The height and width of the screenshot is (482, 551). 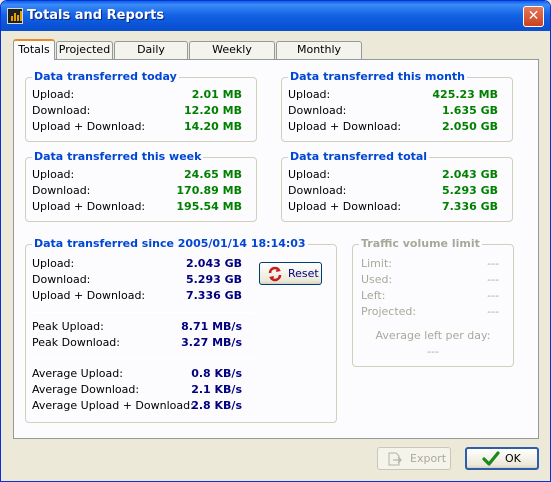 What do you see at coordinates (377, 76) in the screenshot?
I see `group-title: Data transferred this month` at bounding box center [377, 76].